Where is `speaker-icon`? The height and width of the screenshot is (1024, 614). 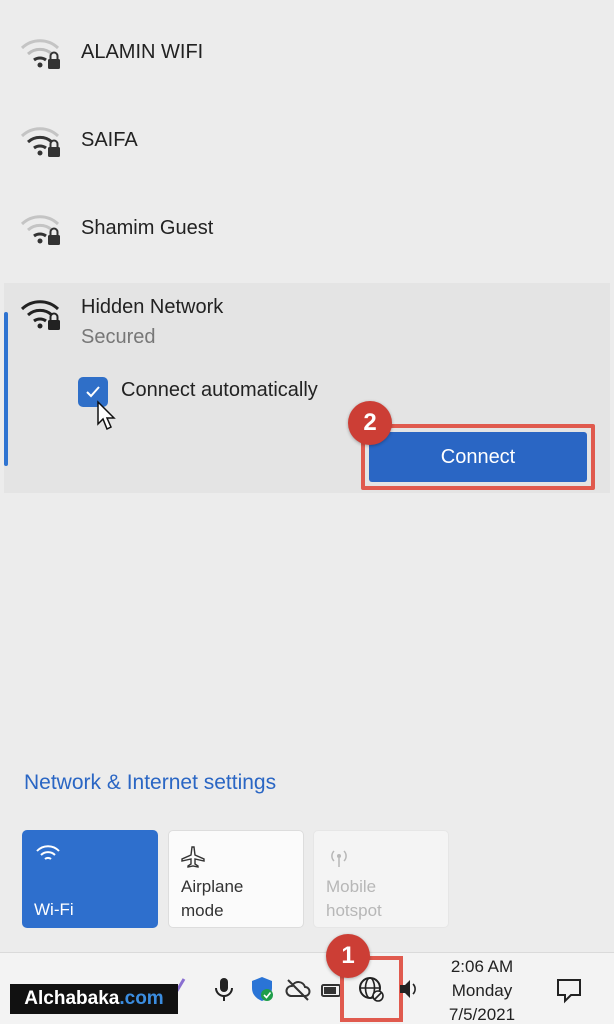 speaker-icon is located at coordinates (408, 989).